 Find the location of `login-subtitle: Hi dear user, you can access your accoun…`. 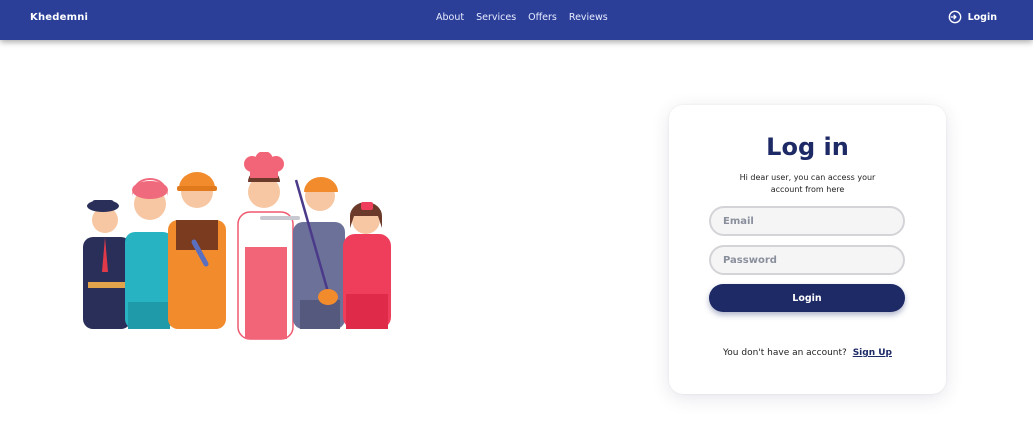

login-subtitle: Hi dear user, you can access your accoun… is located at coordinates (807, 183).